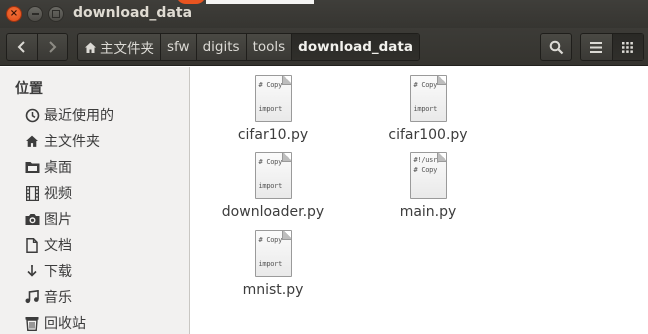 The width and height of the screenshot is (648, 334). Describe the element at coordinates (273, 135) in the screenshot. I see `file-name: cifar10.py` at that location.